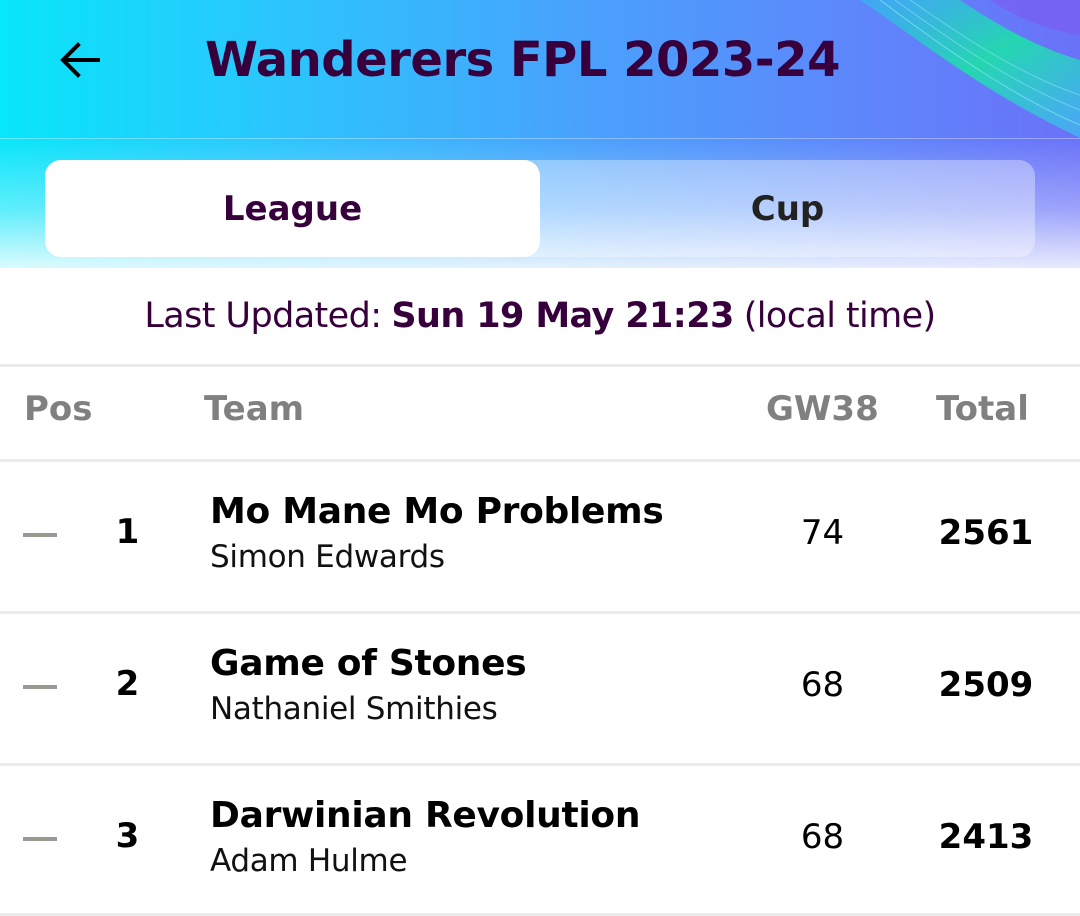 The image size is (1080, 916). Describe the element at coordinates (127, 836) in the screenshot. I see `rank: 3` at that location.